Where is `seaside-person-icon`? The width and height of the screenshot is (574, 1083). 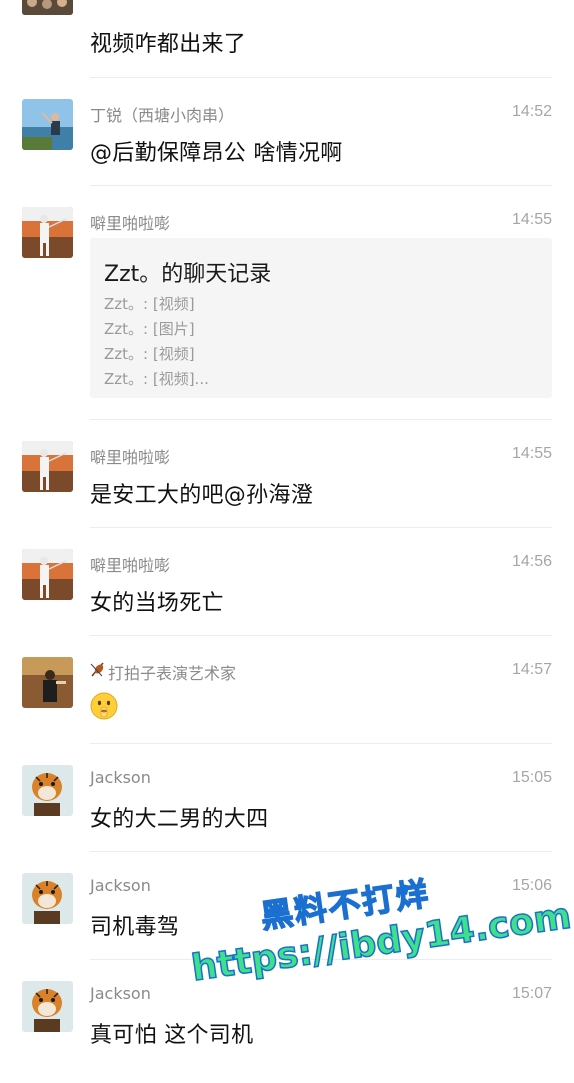
seaside-person-icon is located at coordinates (47, 124).